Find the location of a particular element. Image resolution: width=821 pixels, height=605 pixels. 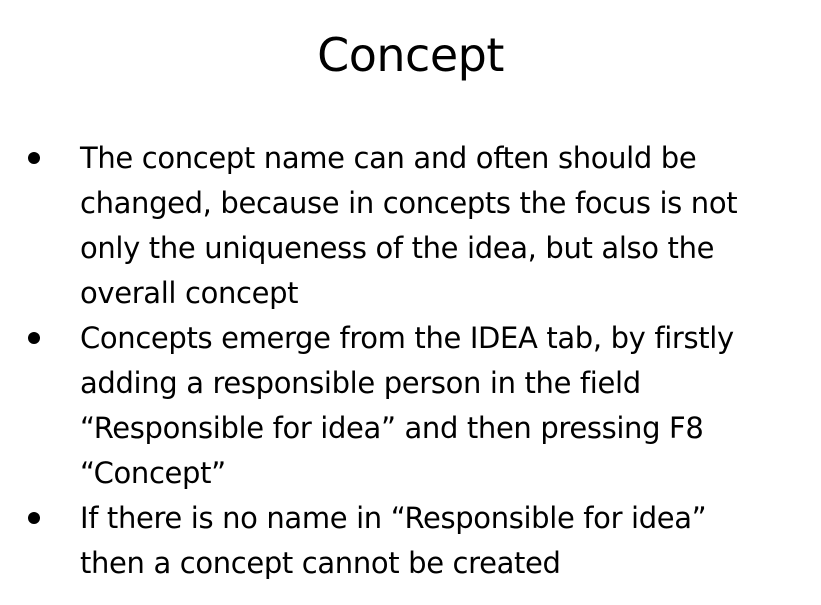

slide-title: Concept is located at coordinates (410, 55).